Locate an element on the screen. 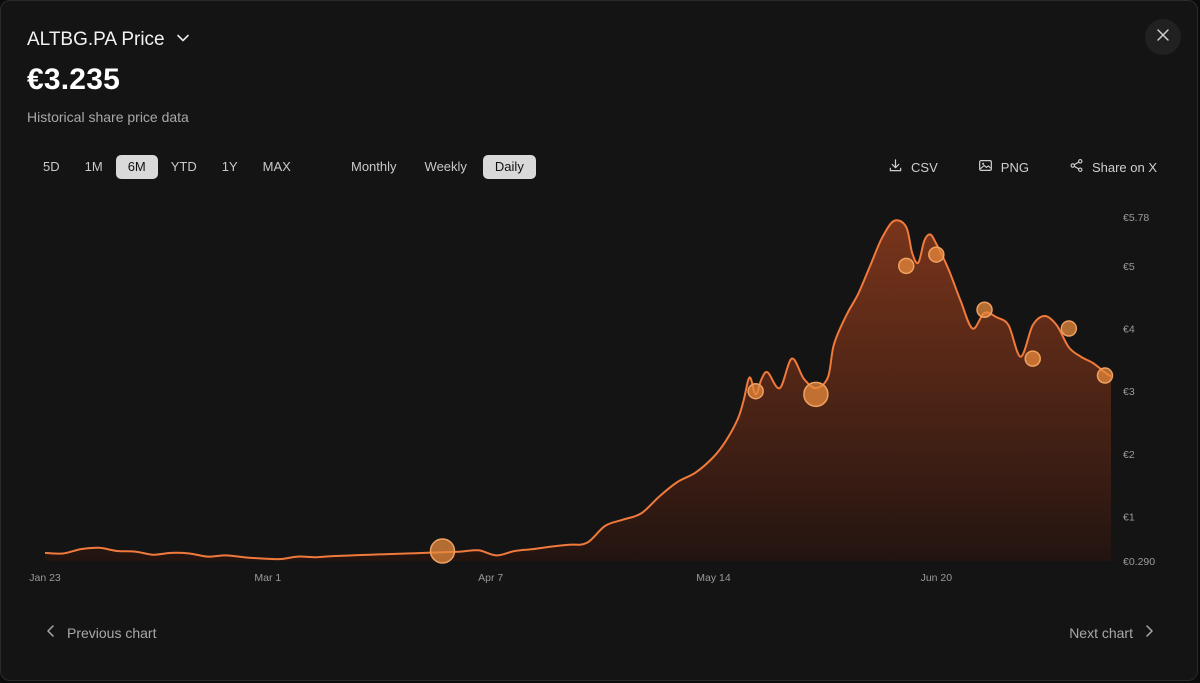 The width and height of the screenshot is (1200, 683). chart-title: ALTBG.PA Price is located at coordinates (96, 39).